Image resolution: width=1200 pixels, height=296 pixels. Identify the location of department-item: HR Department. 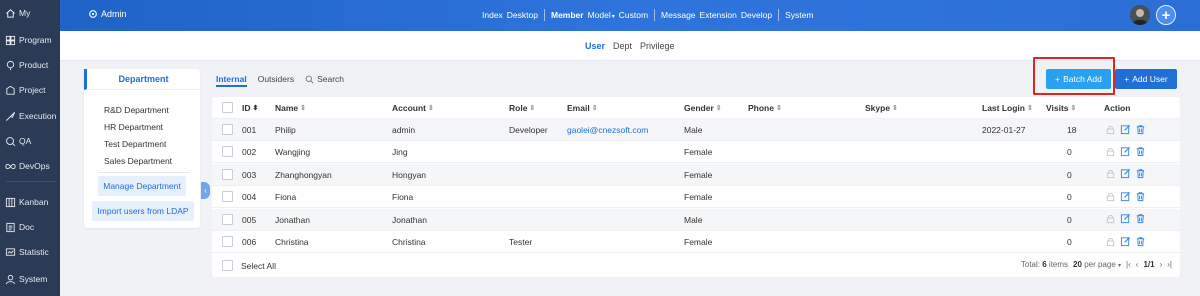
(138, 130).